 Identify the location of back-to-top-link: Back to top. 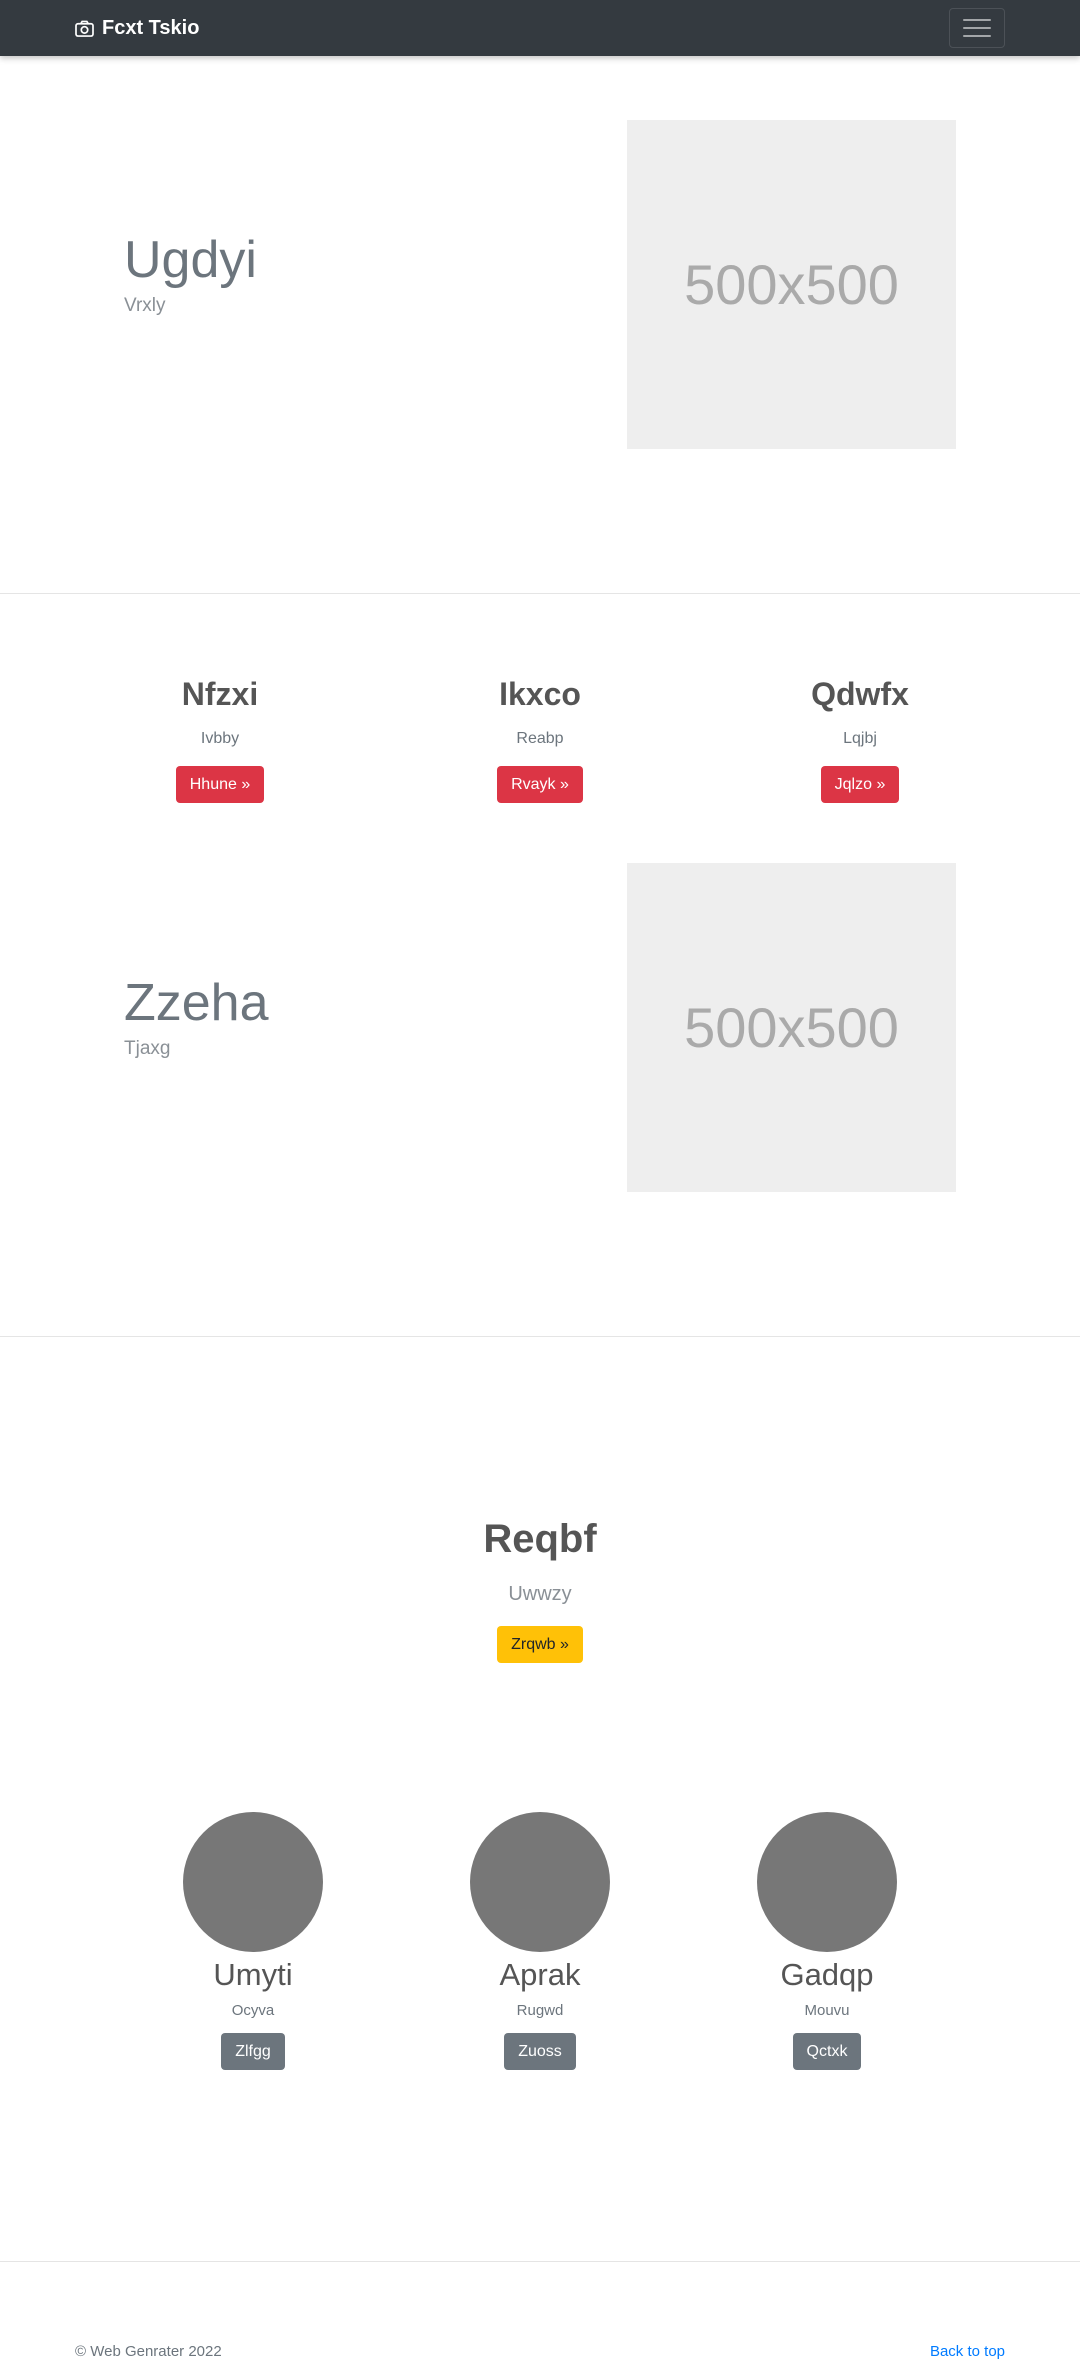
(967, 2351).